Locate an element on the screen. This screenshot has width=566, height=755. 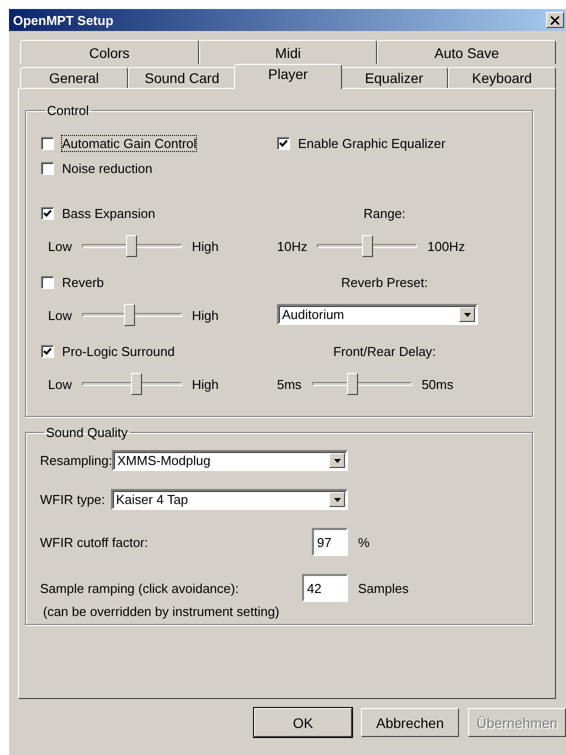
dropdown: XMMS-Modplug is located at coordinates (230, 460).